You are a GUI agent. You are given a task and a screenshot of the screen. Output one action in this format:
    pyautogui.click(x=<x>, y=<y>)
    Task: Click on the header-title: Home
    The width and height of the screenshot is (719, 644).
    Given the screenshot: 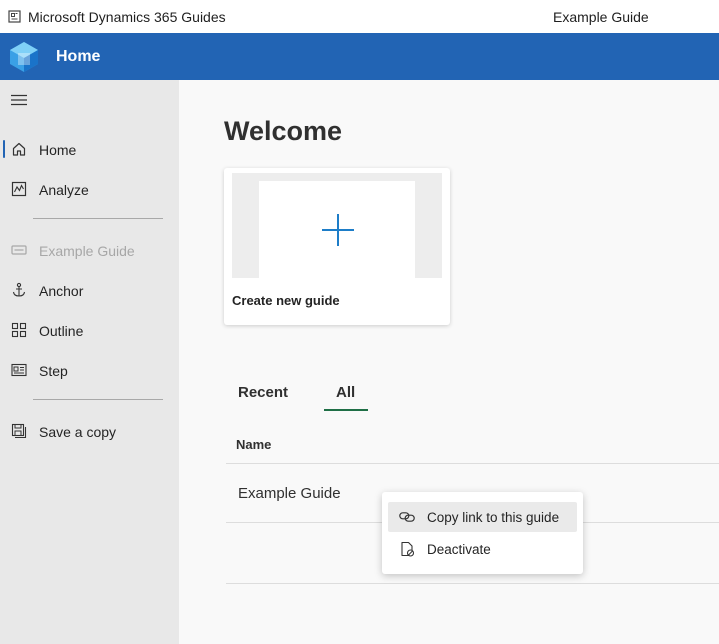 What is the action you would take?
    pyautogui.click(x=78, y=56)
    